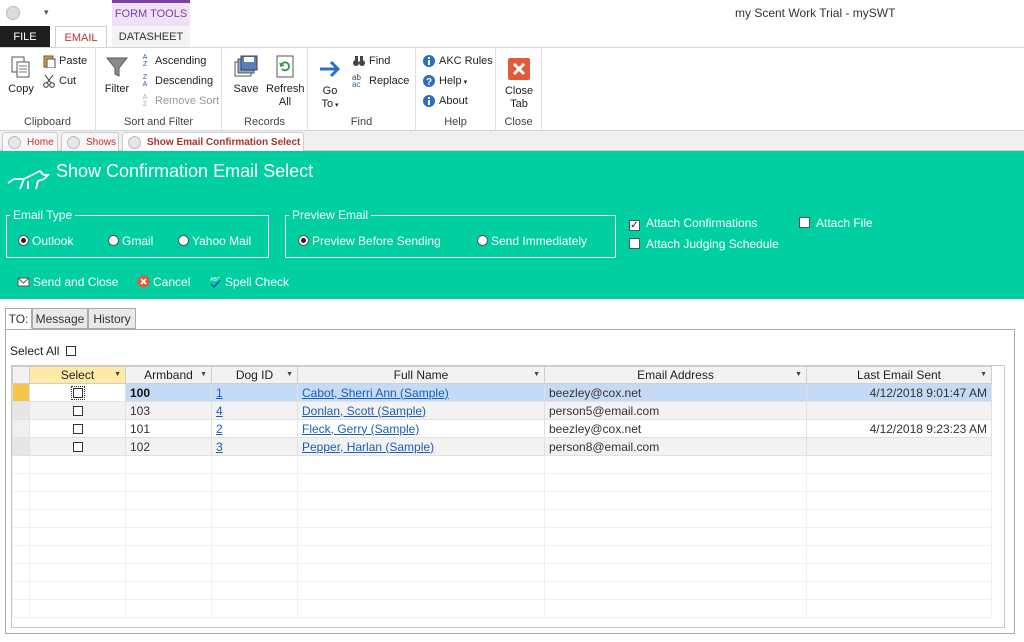  Describe the element at coordinates (704, 244) in the screenshot. I see `attach-judging-schedule-checkbox: Attach Judging Schedule` at that location.